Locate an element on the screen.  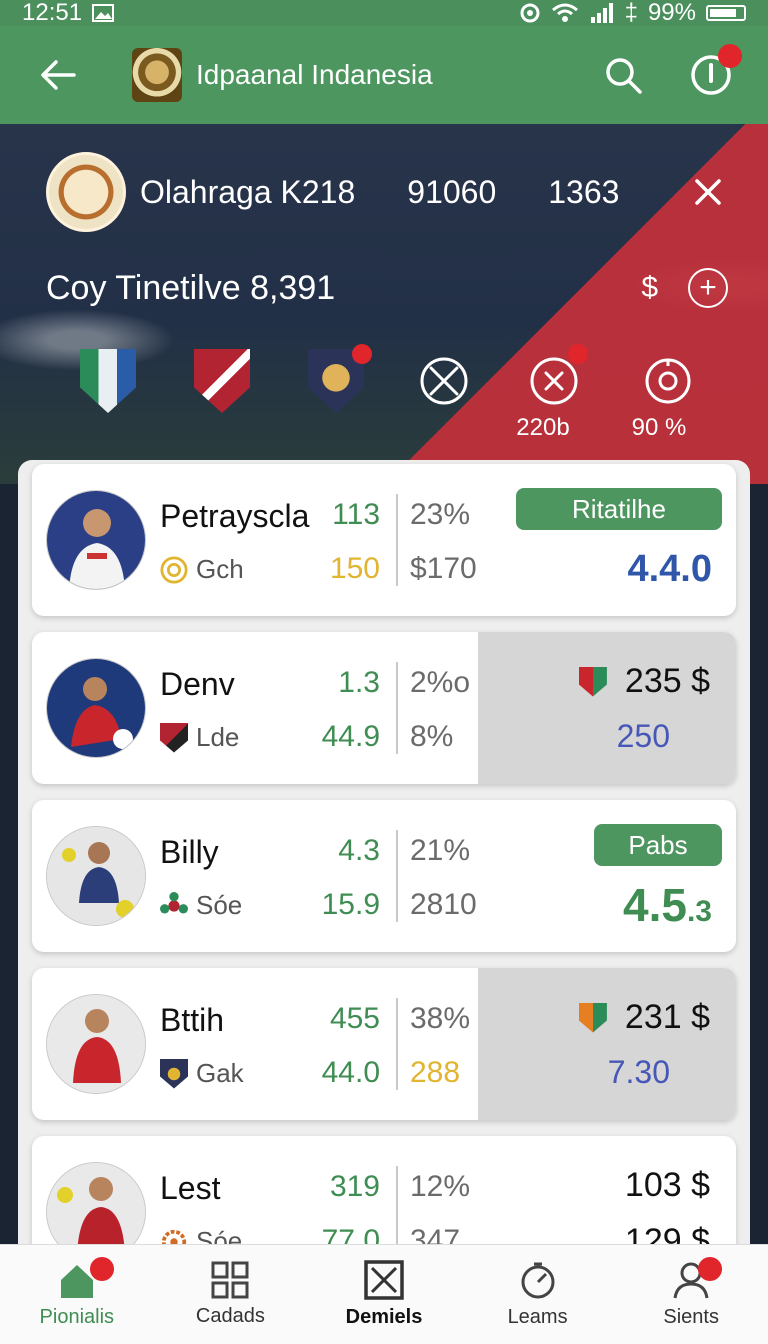
stat-percent: 2%o is located at coordinates (440, 682).